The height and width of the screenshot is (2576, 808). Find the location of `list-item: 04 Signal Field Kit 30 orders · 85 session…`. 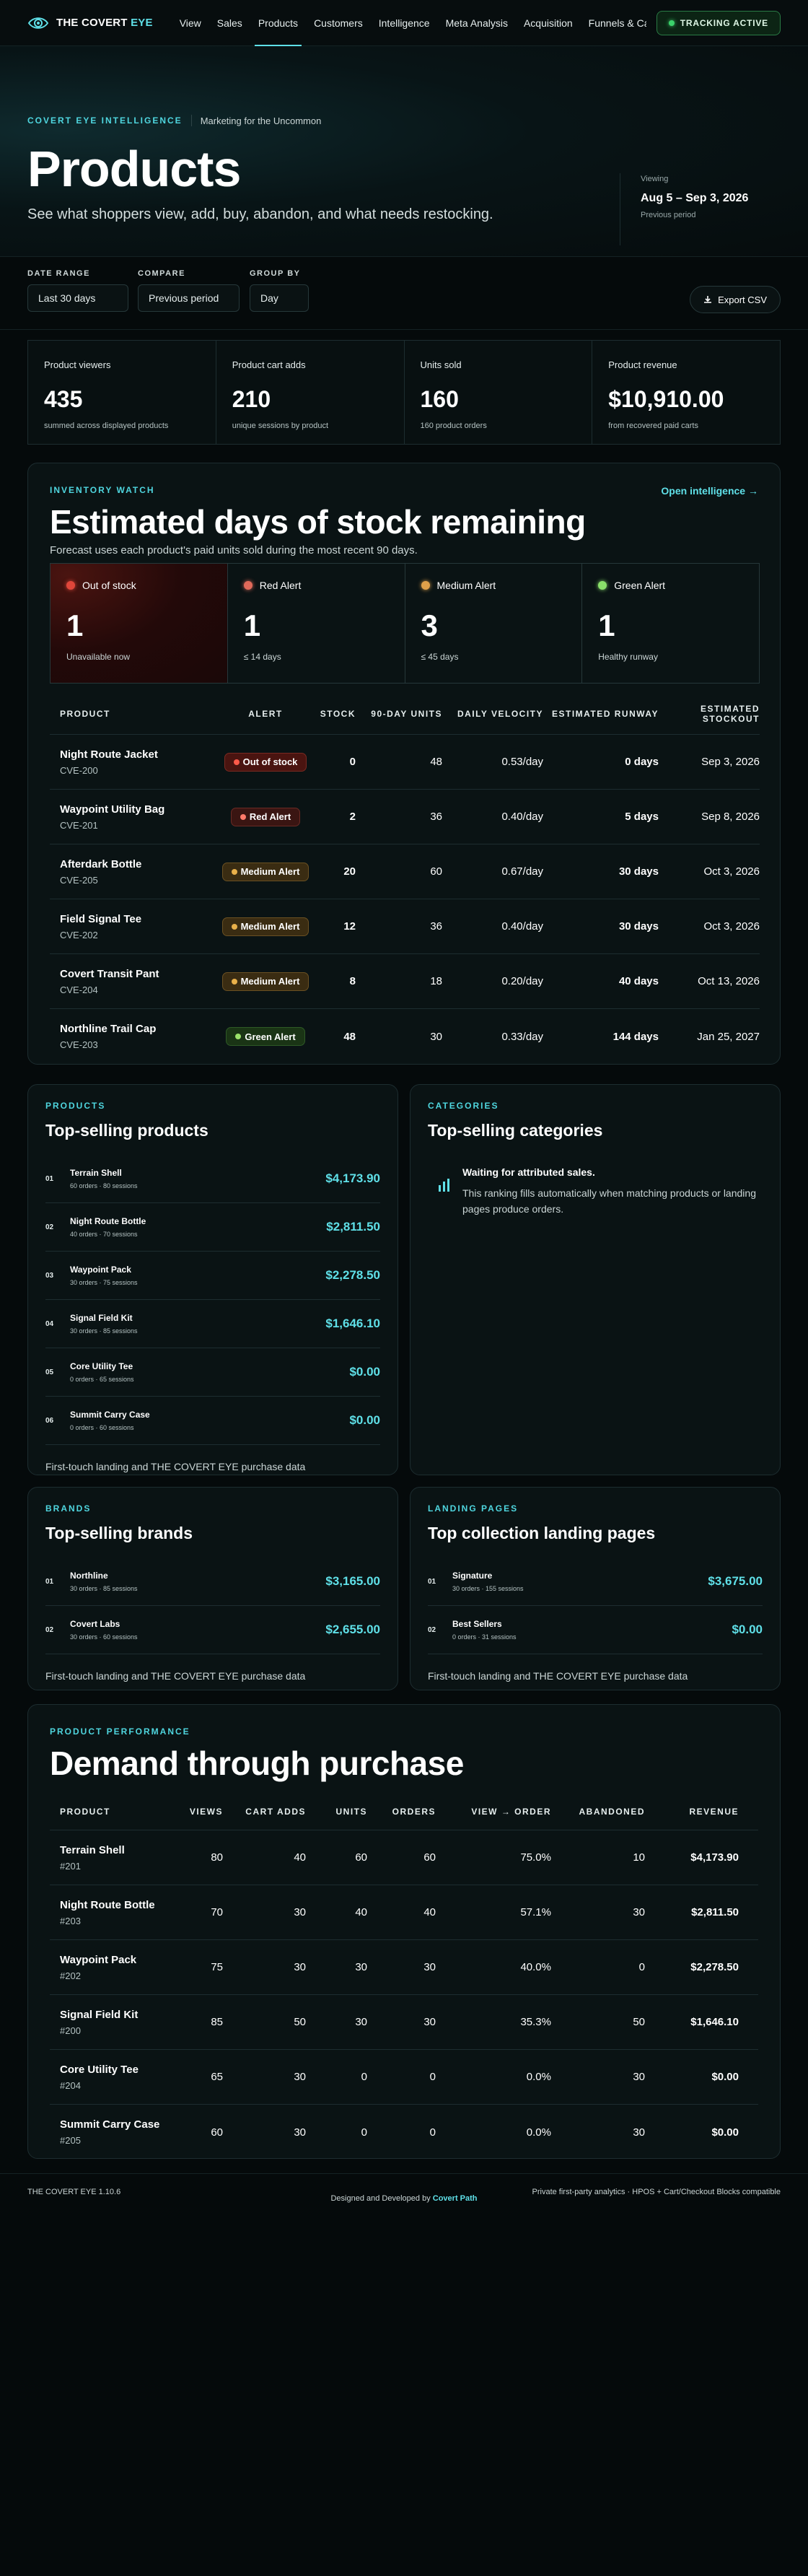

list-item: 04 Signal Field Kit 30 orders · 85 session… is located at coordinates (212, 1324).